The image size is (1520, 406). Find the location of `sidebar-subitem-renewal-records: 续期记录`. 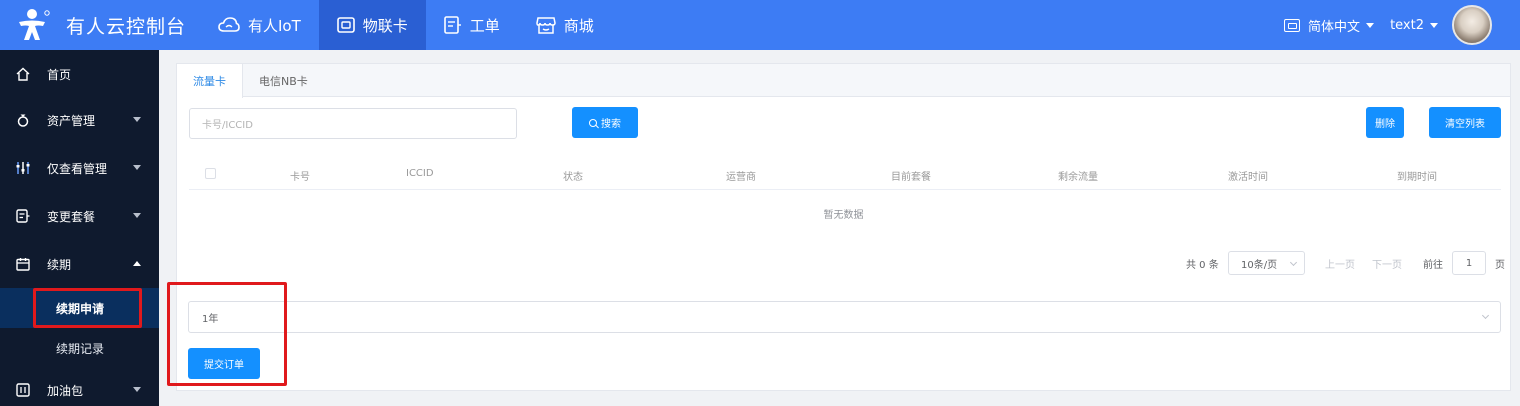

sidebar-subitem-renewal-records: 续期记录 is located at coordinates (79, 348).